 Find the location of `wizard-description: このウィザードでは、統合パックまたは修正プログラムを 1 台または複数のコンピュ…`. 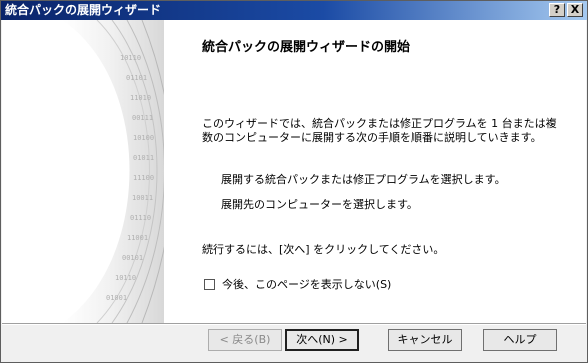

wizard-description: このウィザードでは、統合パックまたは修正プログラムを 1 台または複数のコンピュ… is located at coordinates (379, 130).